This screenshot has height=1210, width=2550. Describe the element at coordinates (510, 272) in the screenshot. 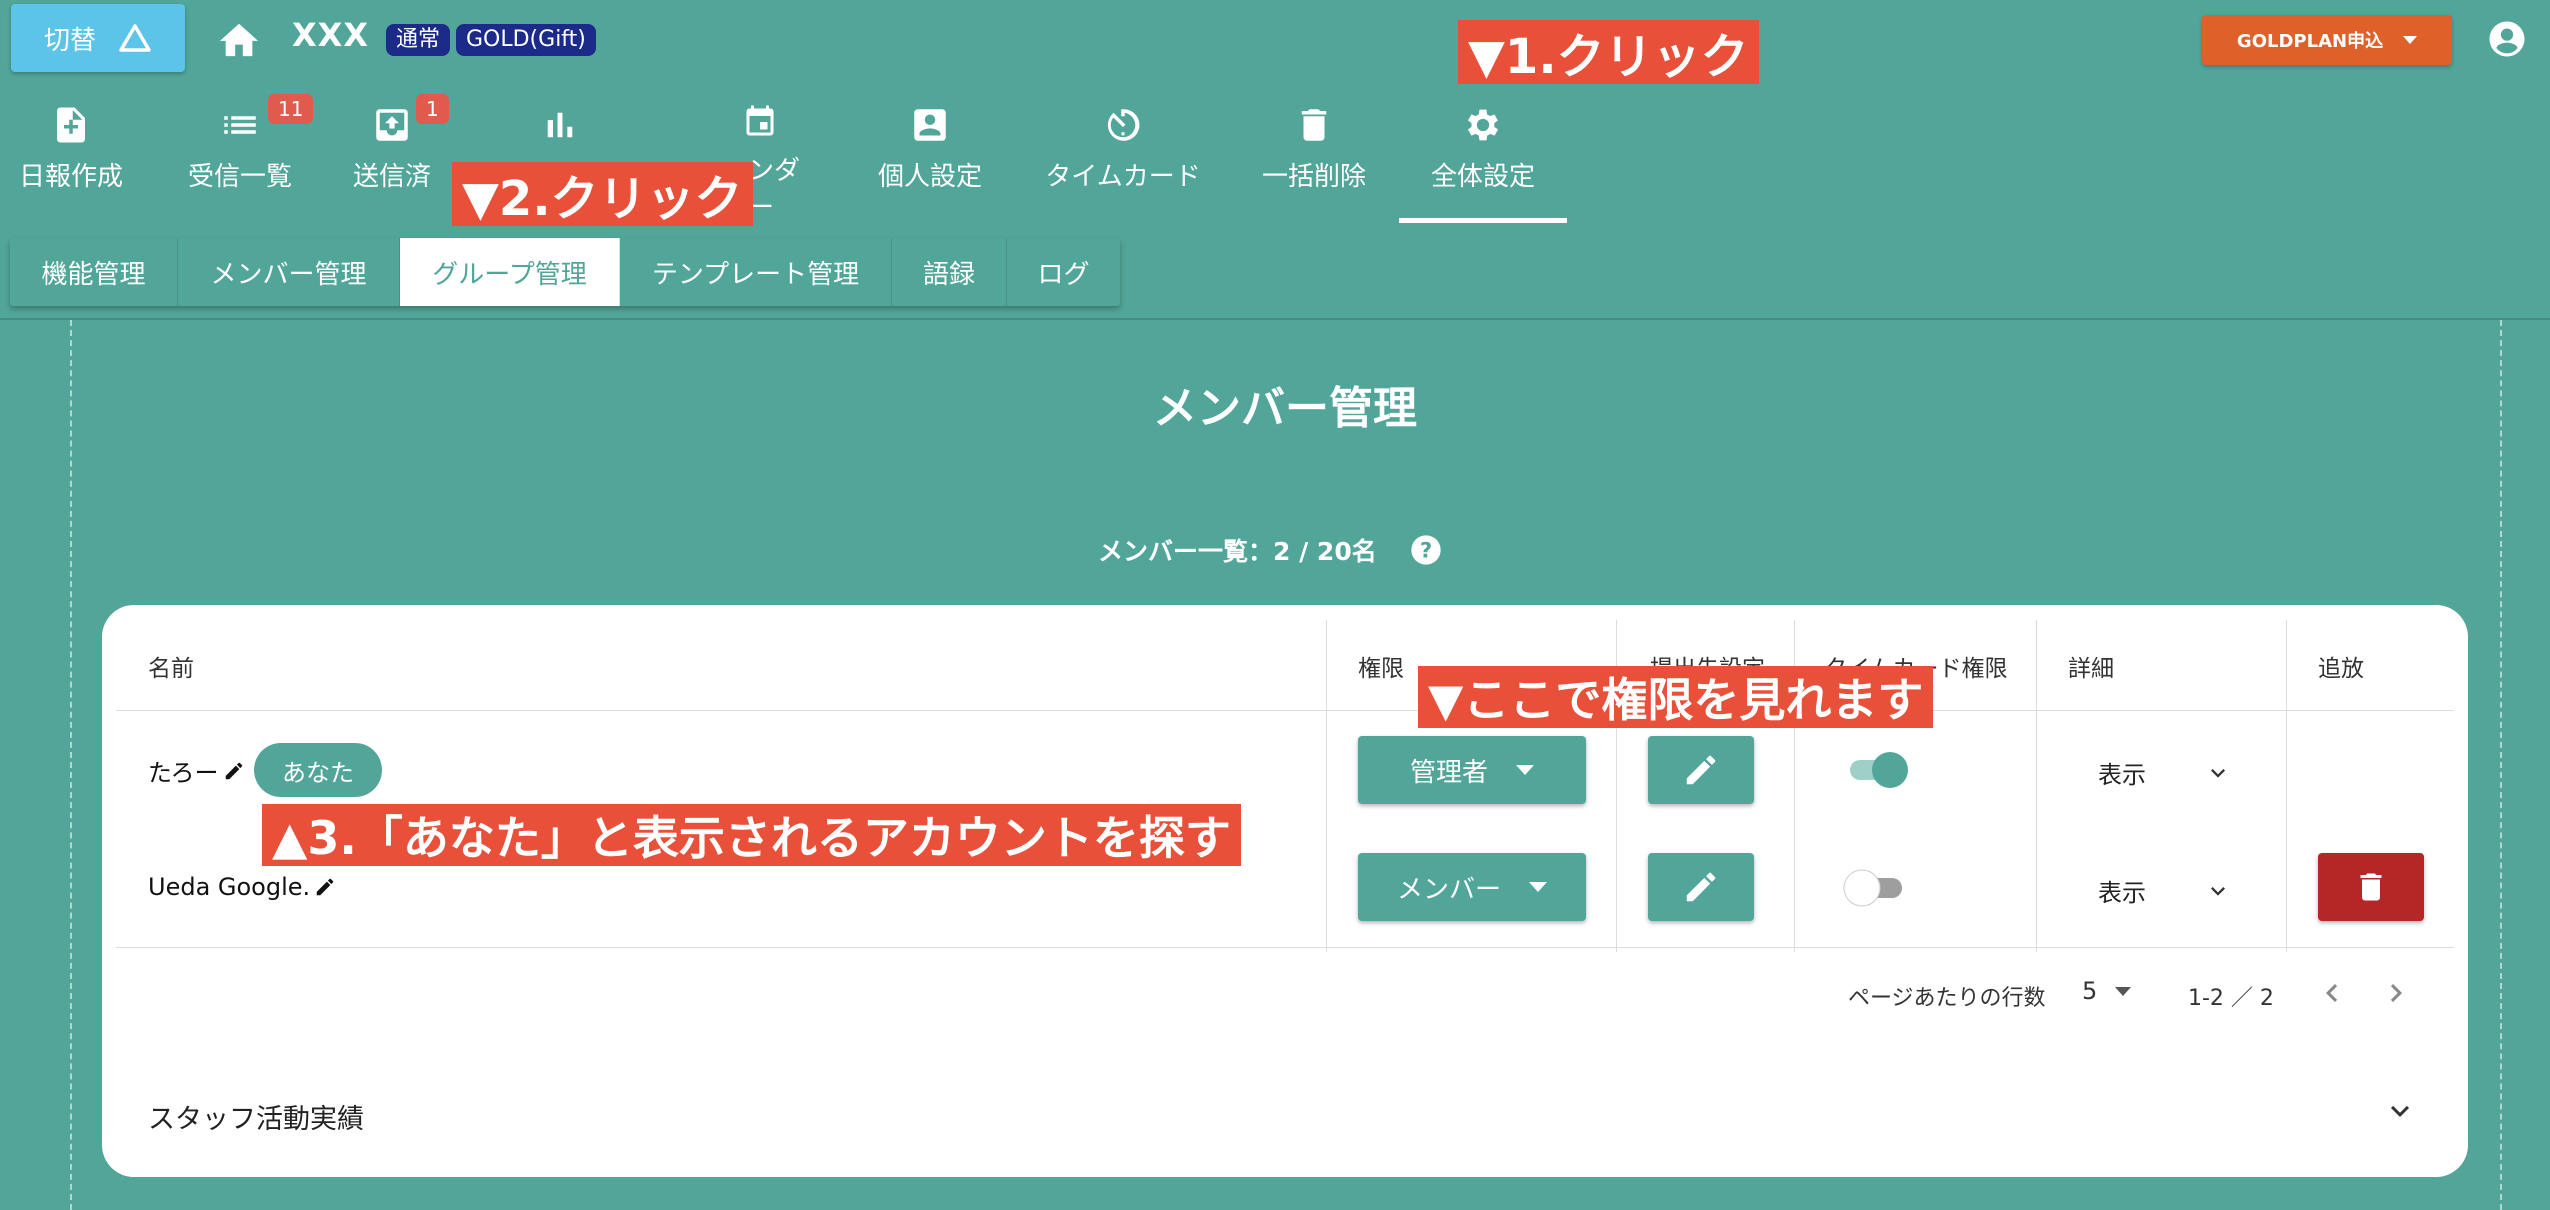

I see `tab-group-management: グループ管理` at that location.